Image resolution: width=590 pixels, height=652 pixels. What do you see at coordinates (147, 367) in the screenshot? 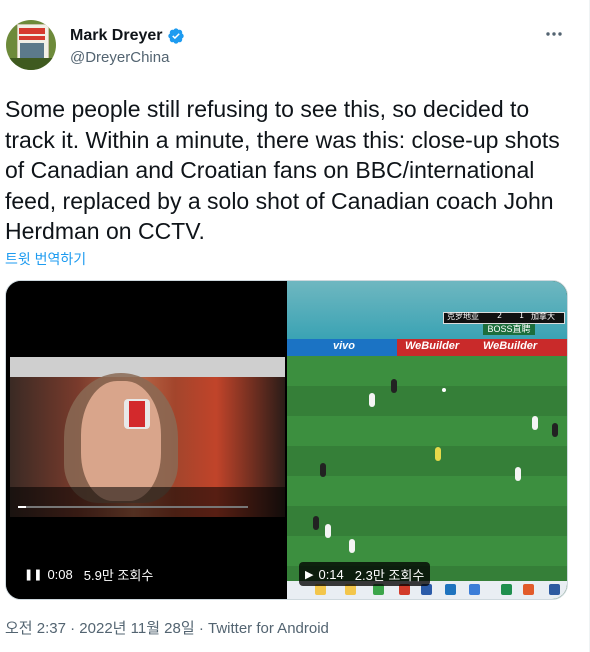
I see `embedded-browser-bar` at bounding box center [147, 367].